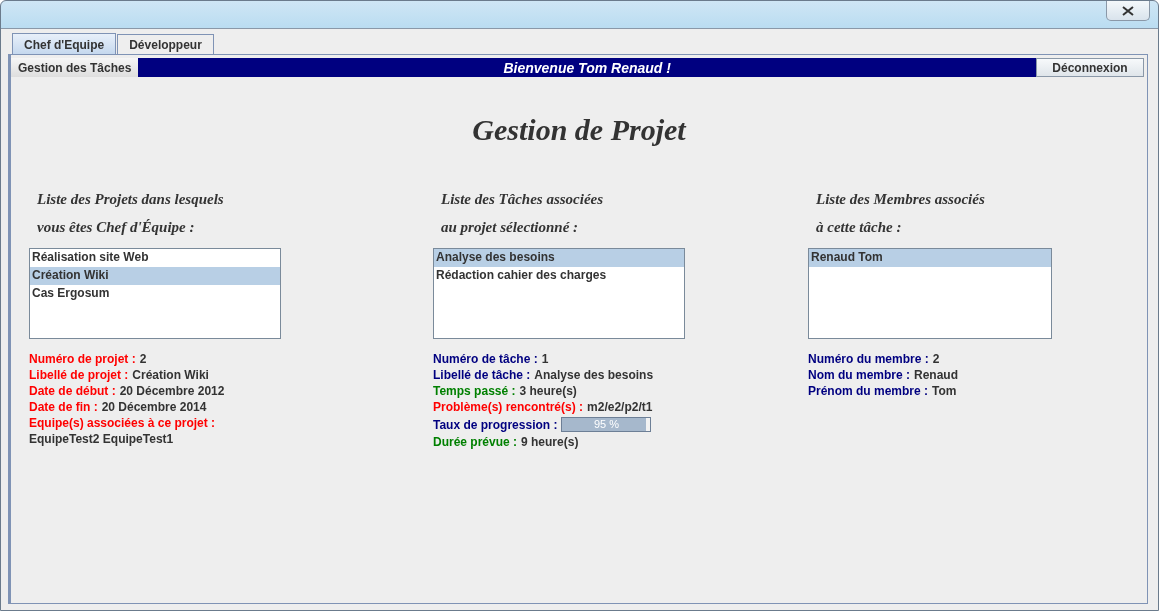 Image resolution: width=1159 pixels, height=611 pixels. What do you see at coordinates (475, 442) in the screenshot?
I see `field-label: Durée prévue :` at bounding box center [475, 442].